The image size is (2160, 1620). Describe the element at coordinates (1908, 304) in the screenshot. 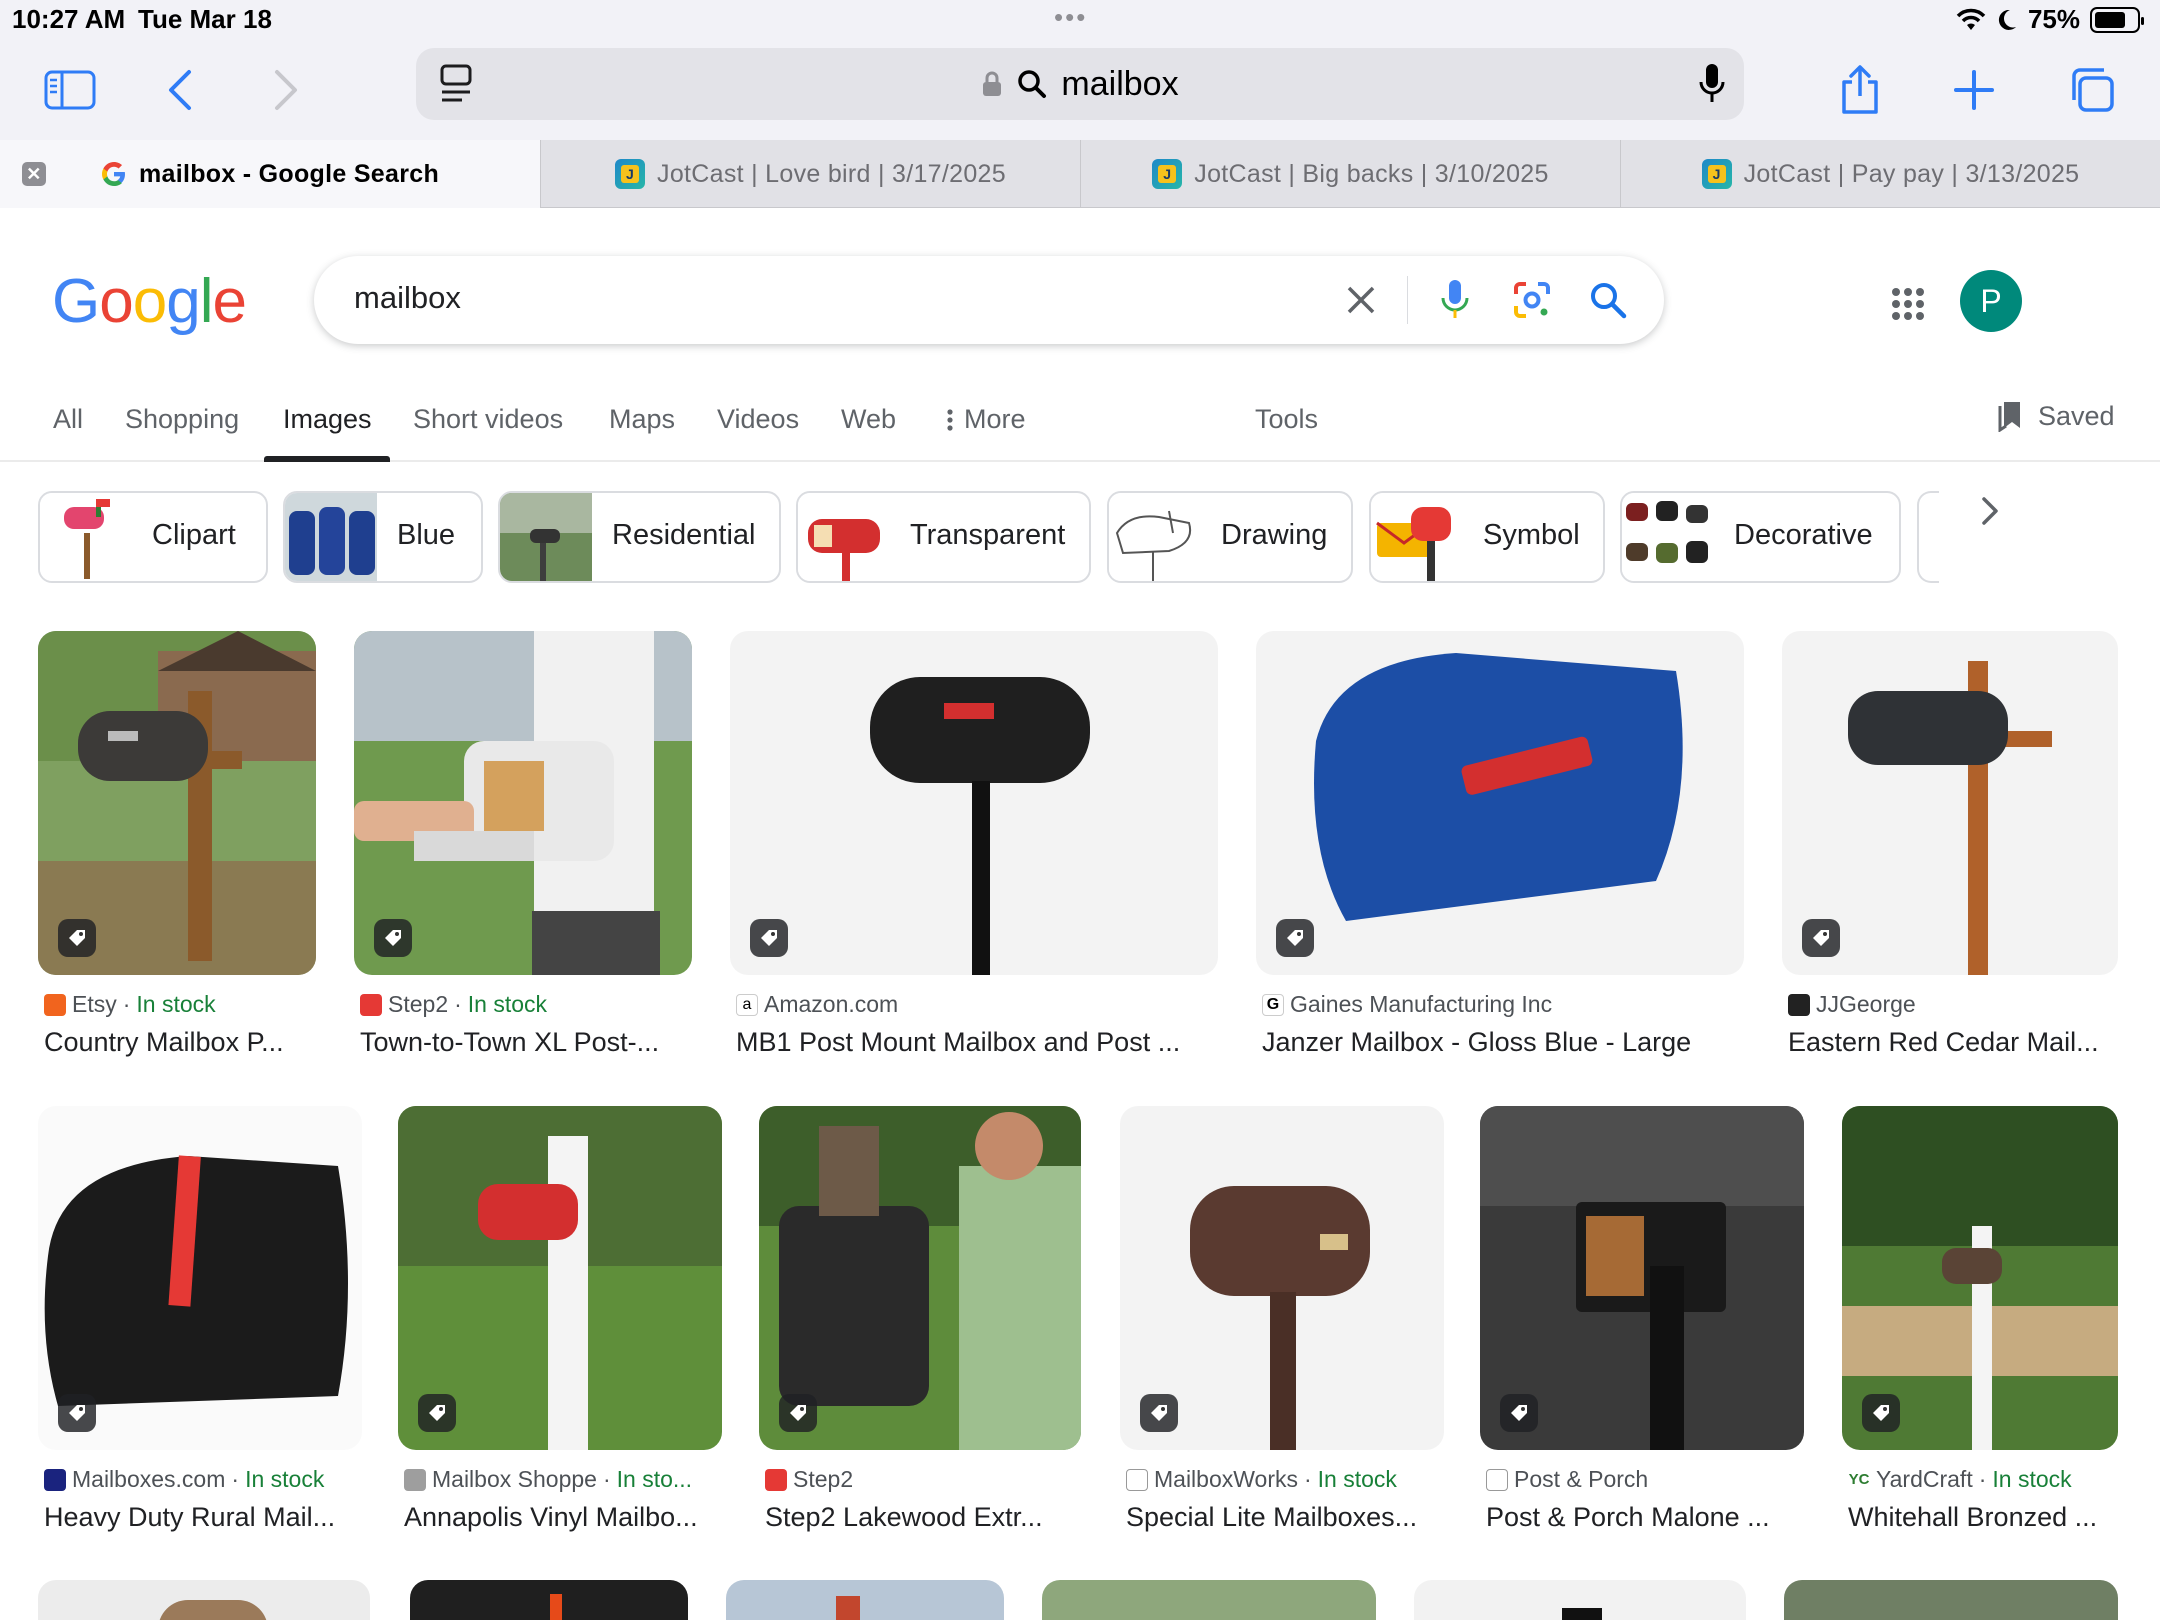

I see `apps-grid-icon` at that location.